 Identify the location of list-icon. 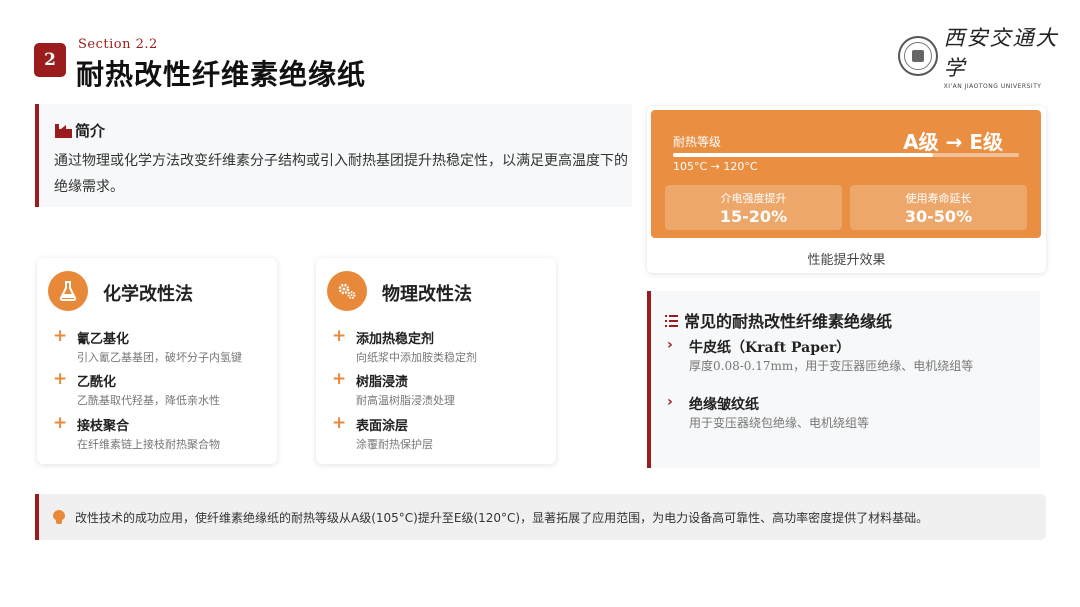
(671, 320).